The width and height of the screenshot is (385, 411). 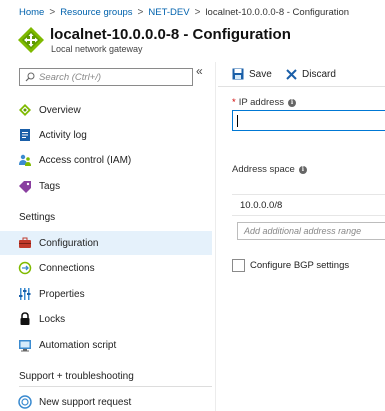 I want to click on search-icon, so click(x=30, y=77).